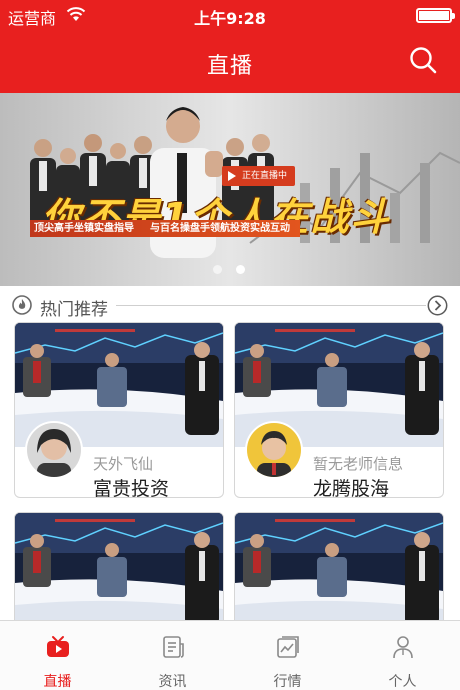 This screenshot has width=460, height=690. I want to click on page-dot-active, so click(240, 269).